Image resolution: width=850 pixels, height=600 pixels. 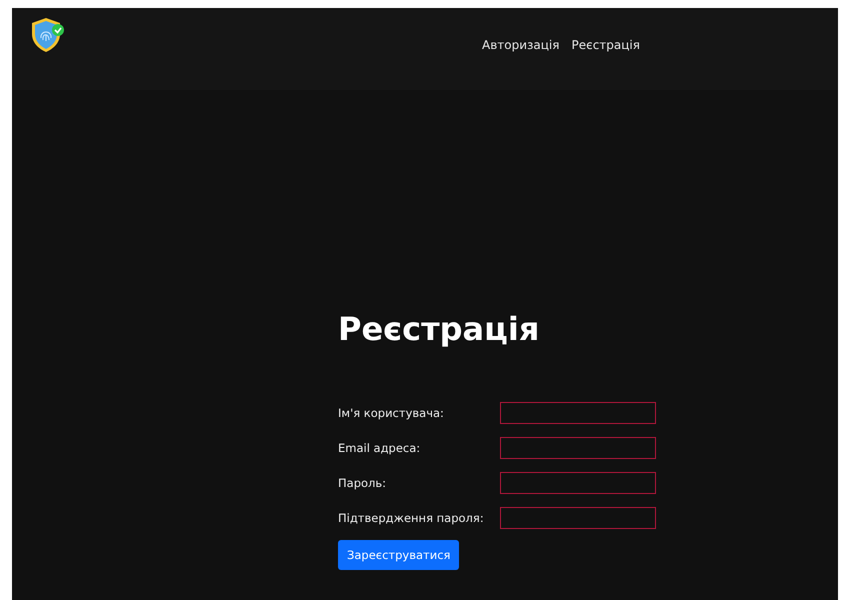 What do you see at coordinates (399, 555) in the screenshot?
I see `register-button: Зареєструватися` at bounding box center [399, 555].